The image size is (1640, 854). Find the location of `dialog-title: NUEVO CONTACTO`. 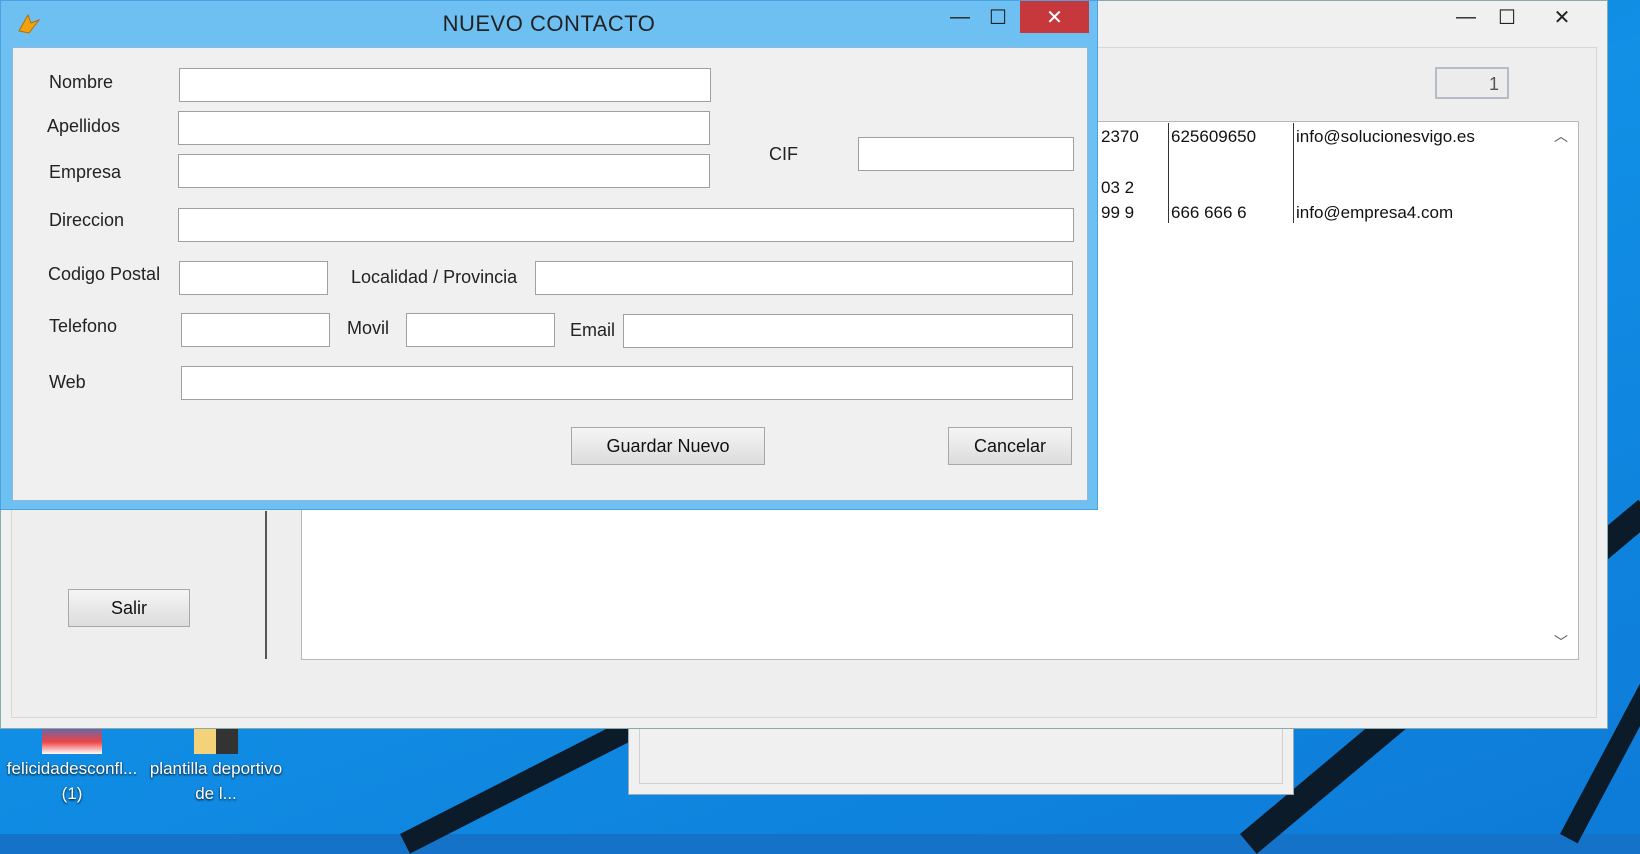

dialog-title: NUEVO CONTACTO is located at coordinates (549, 23).